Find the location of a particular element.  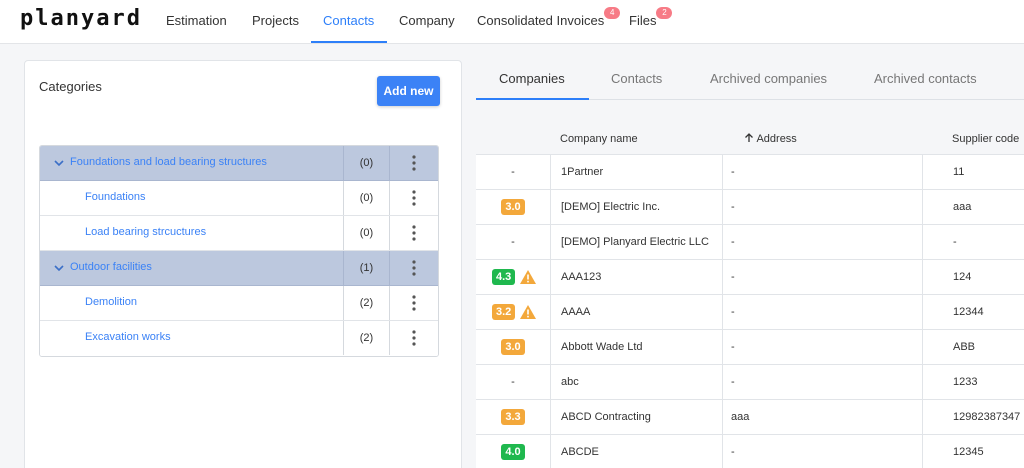

arrow-up-icon is located at coordinates (749, 137).